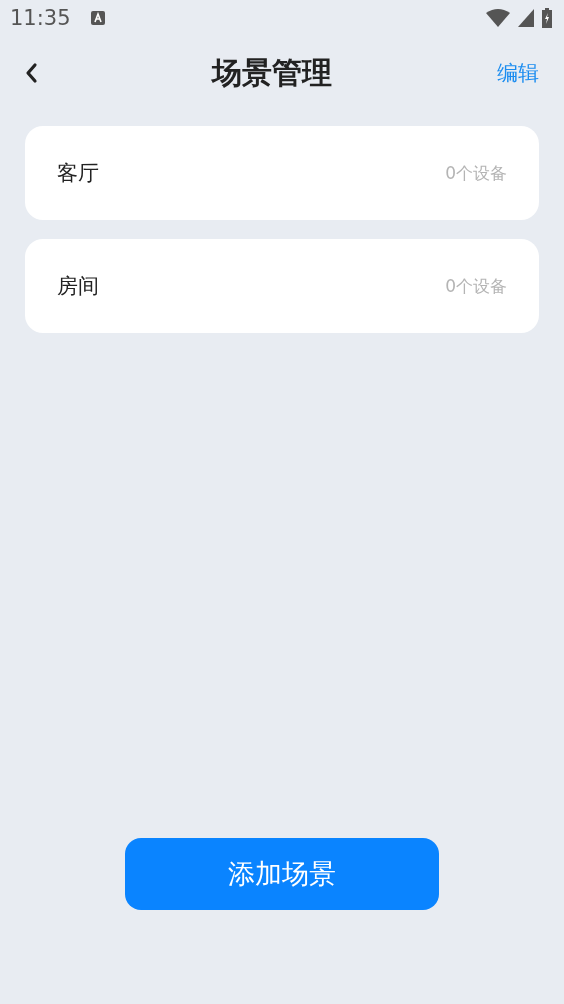 The image size is (564, 1004). Describe the element at coordinates (282, 286) in the screenshot. I see `scene-card: 房间 0个设备` at that location.